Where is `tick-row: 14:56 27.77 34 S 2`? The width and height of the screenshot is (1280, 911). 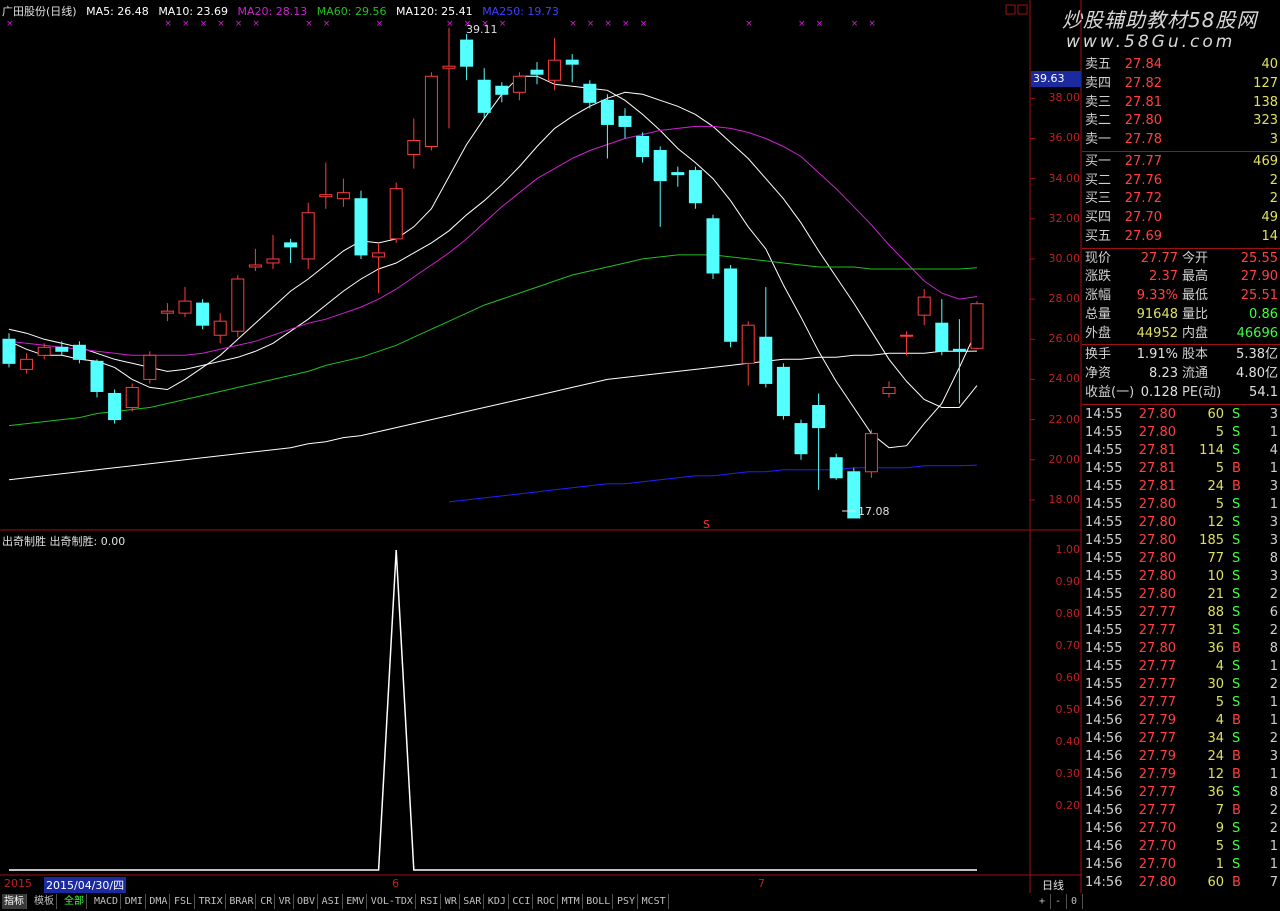
tick-row: 14:56 27.77 34 S 2 is located at coordinates (1181, 739).